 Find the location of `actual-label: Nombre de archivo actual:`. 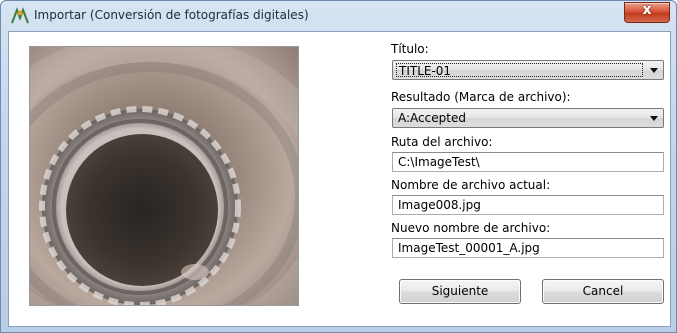

actual-label: Nombre de archivo actual: is located at coordinates (471, 185).